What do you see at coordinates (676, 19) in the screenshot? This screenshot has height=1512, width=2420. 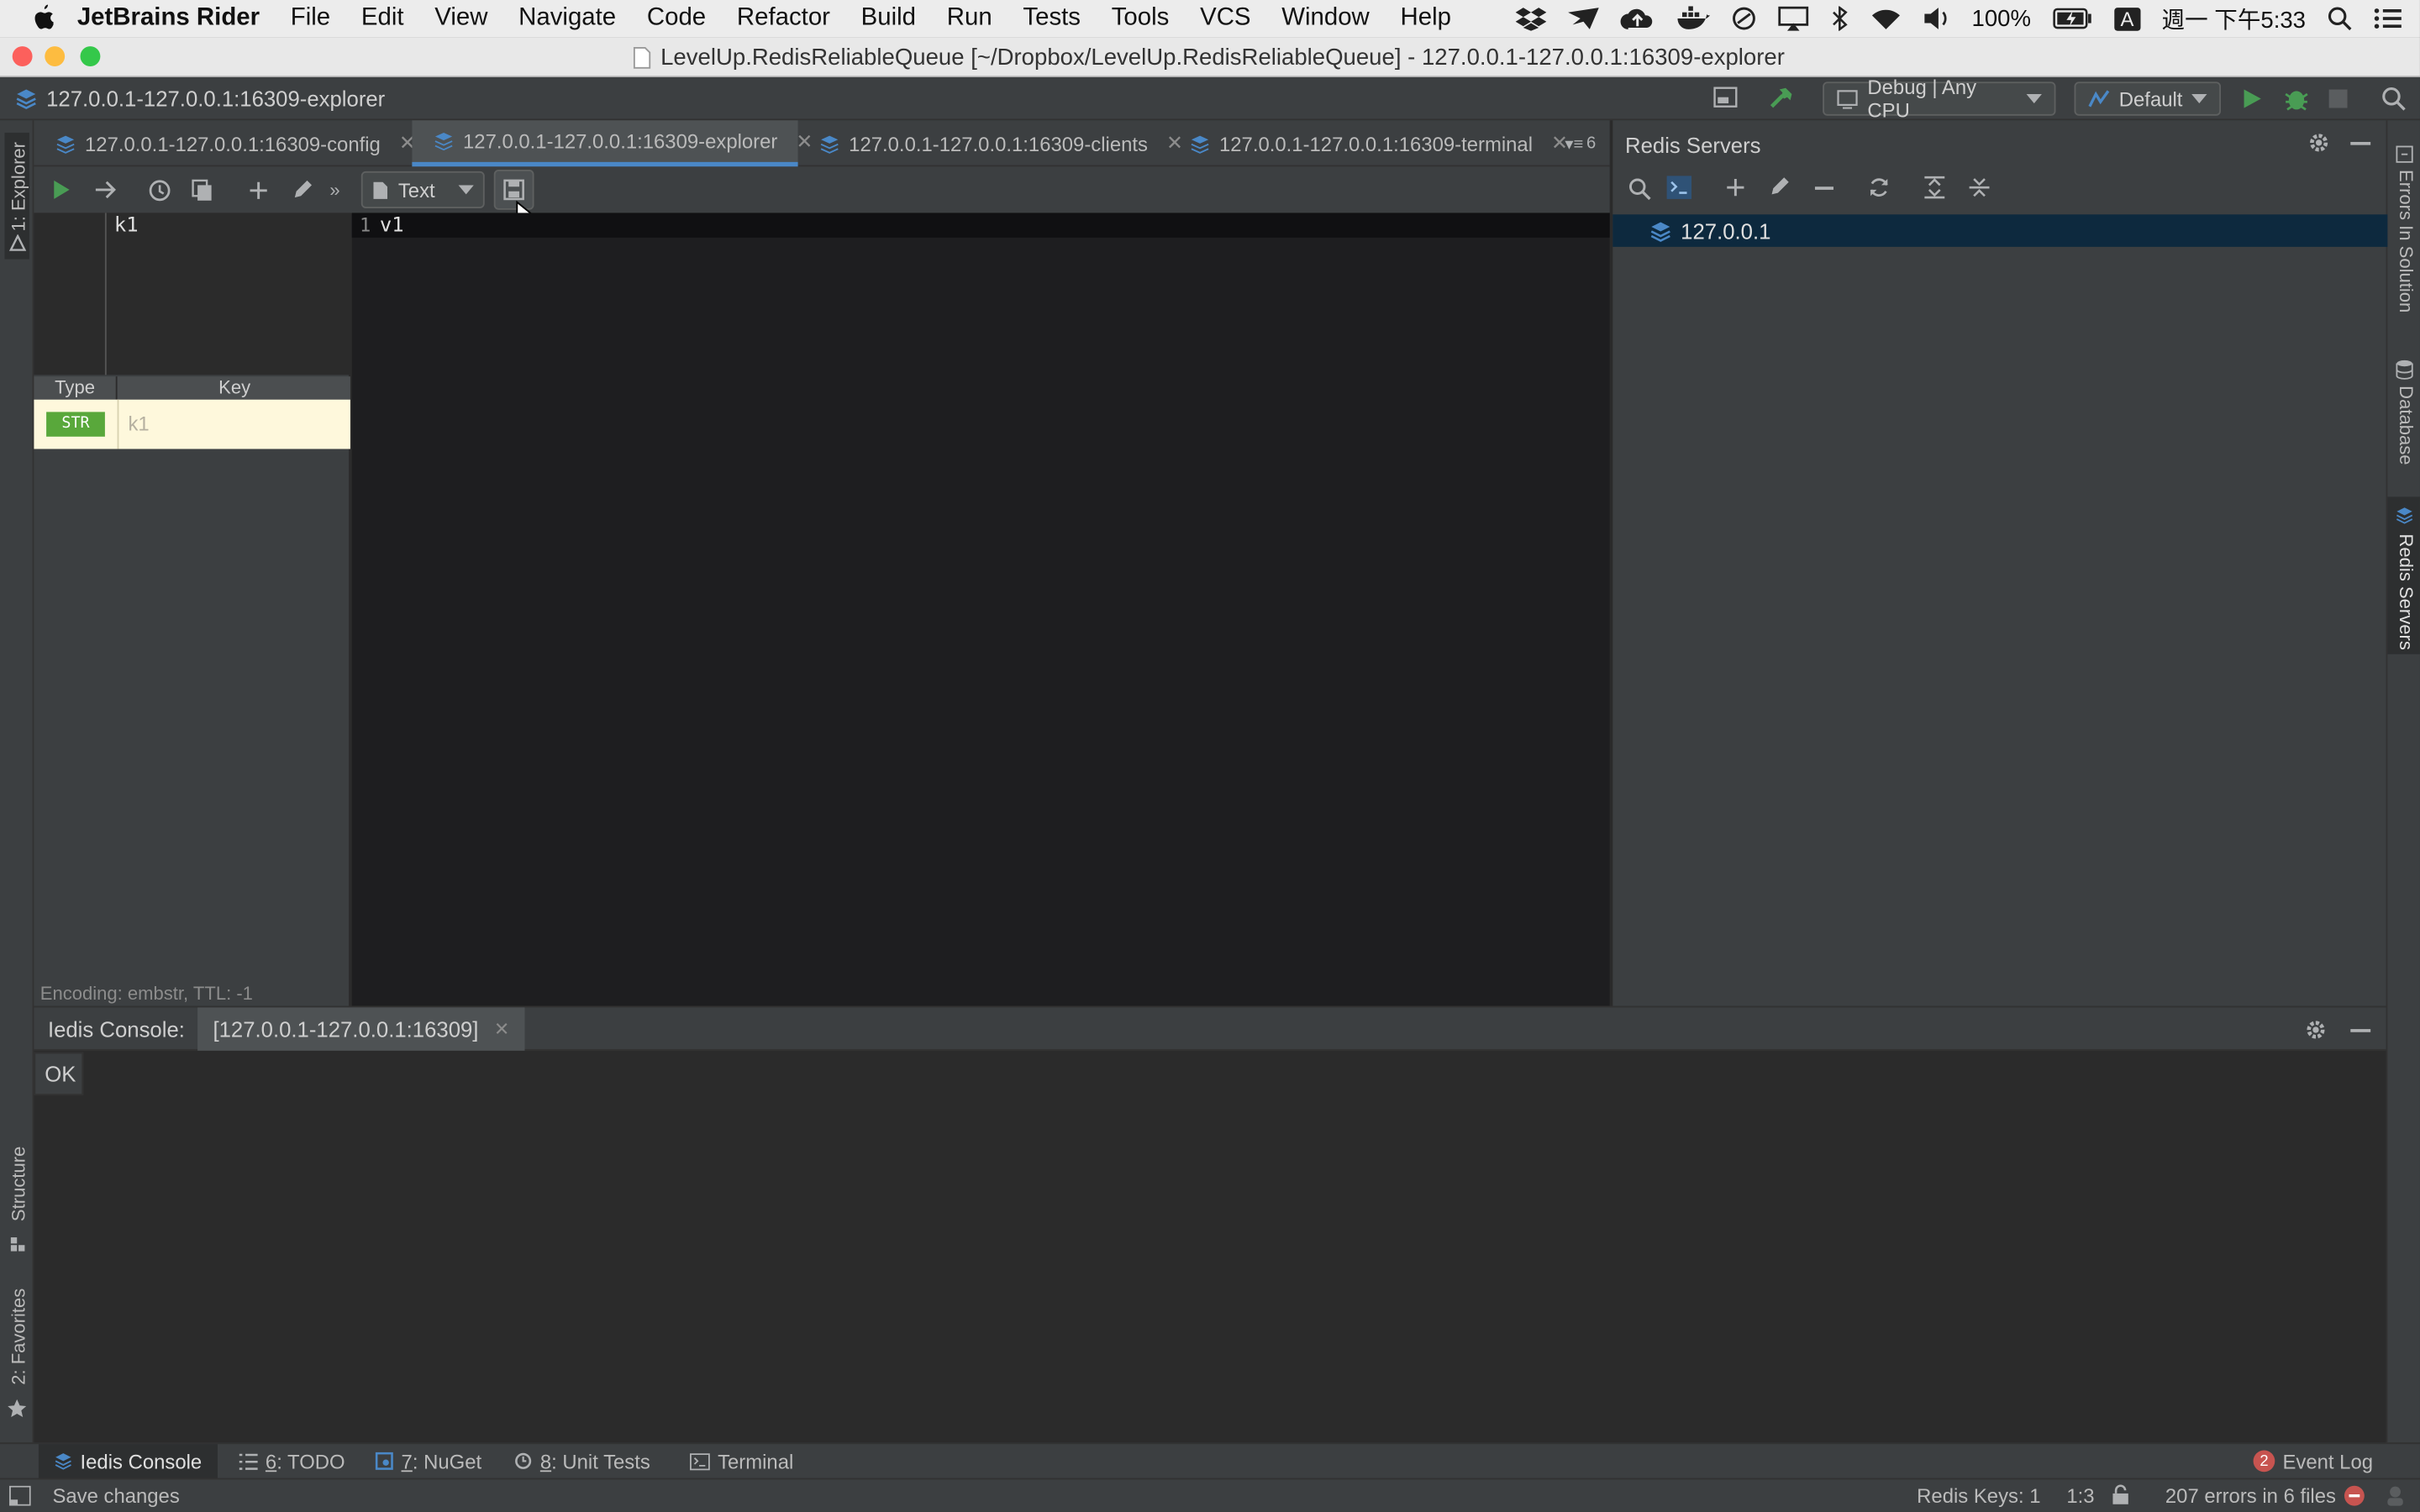 I see `menu-code: Code` at bounding box center [676, 19].